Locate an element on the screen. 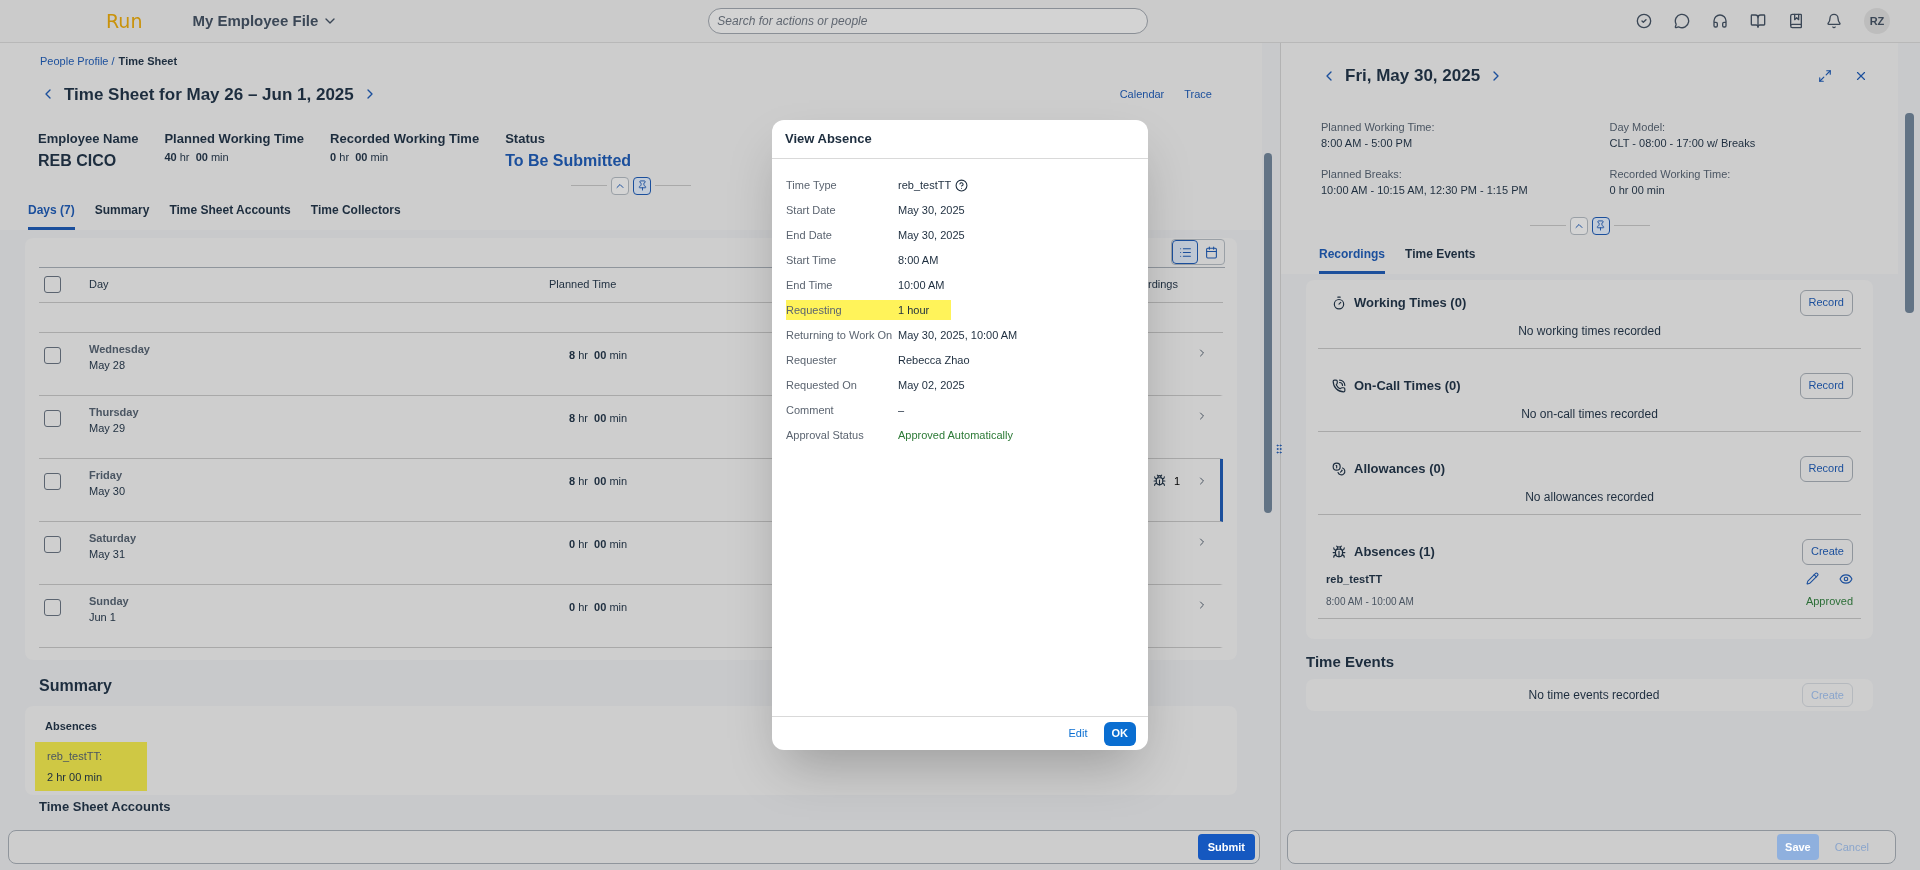 The image size is (1920, 870). field-value: May 30, 2025 is located at coordinates (931, 209).